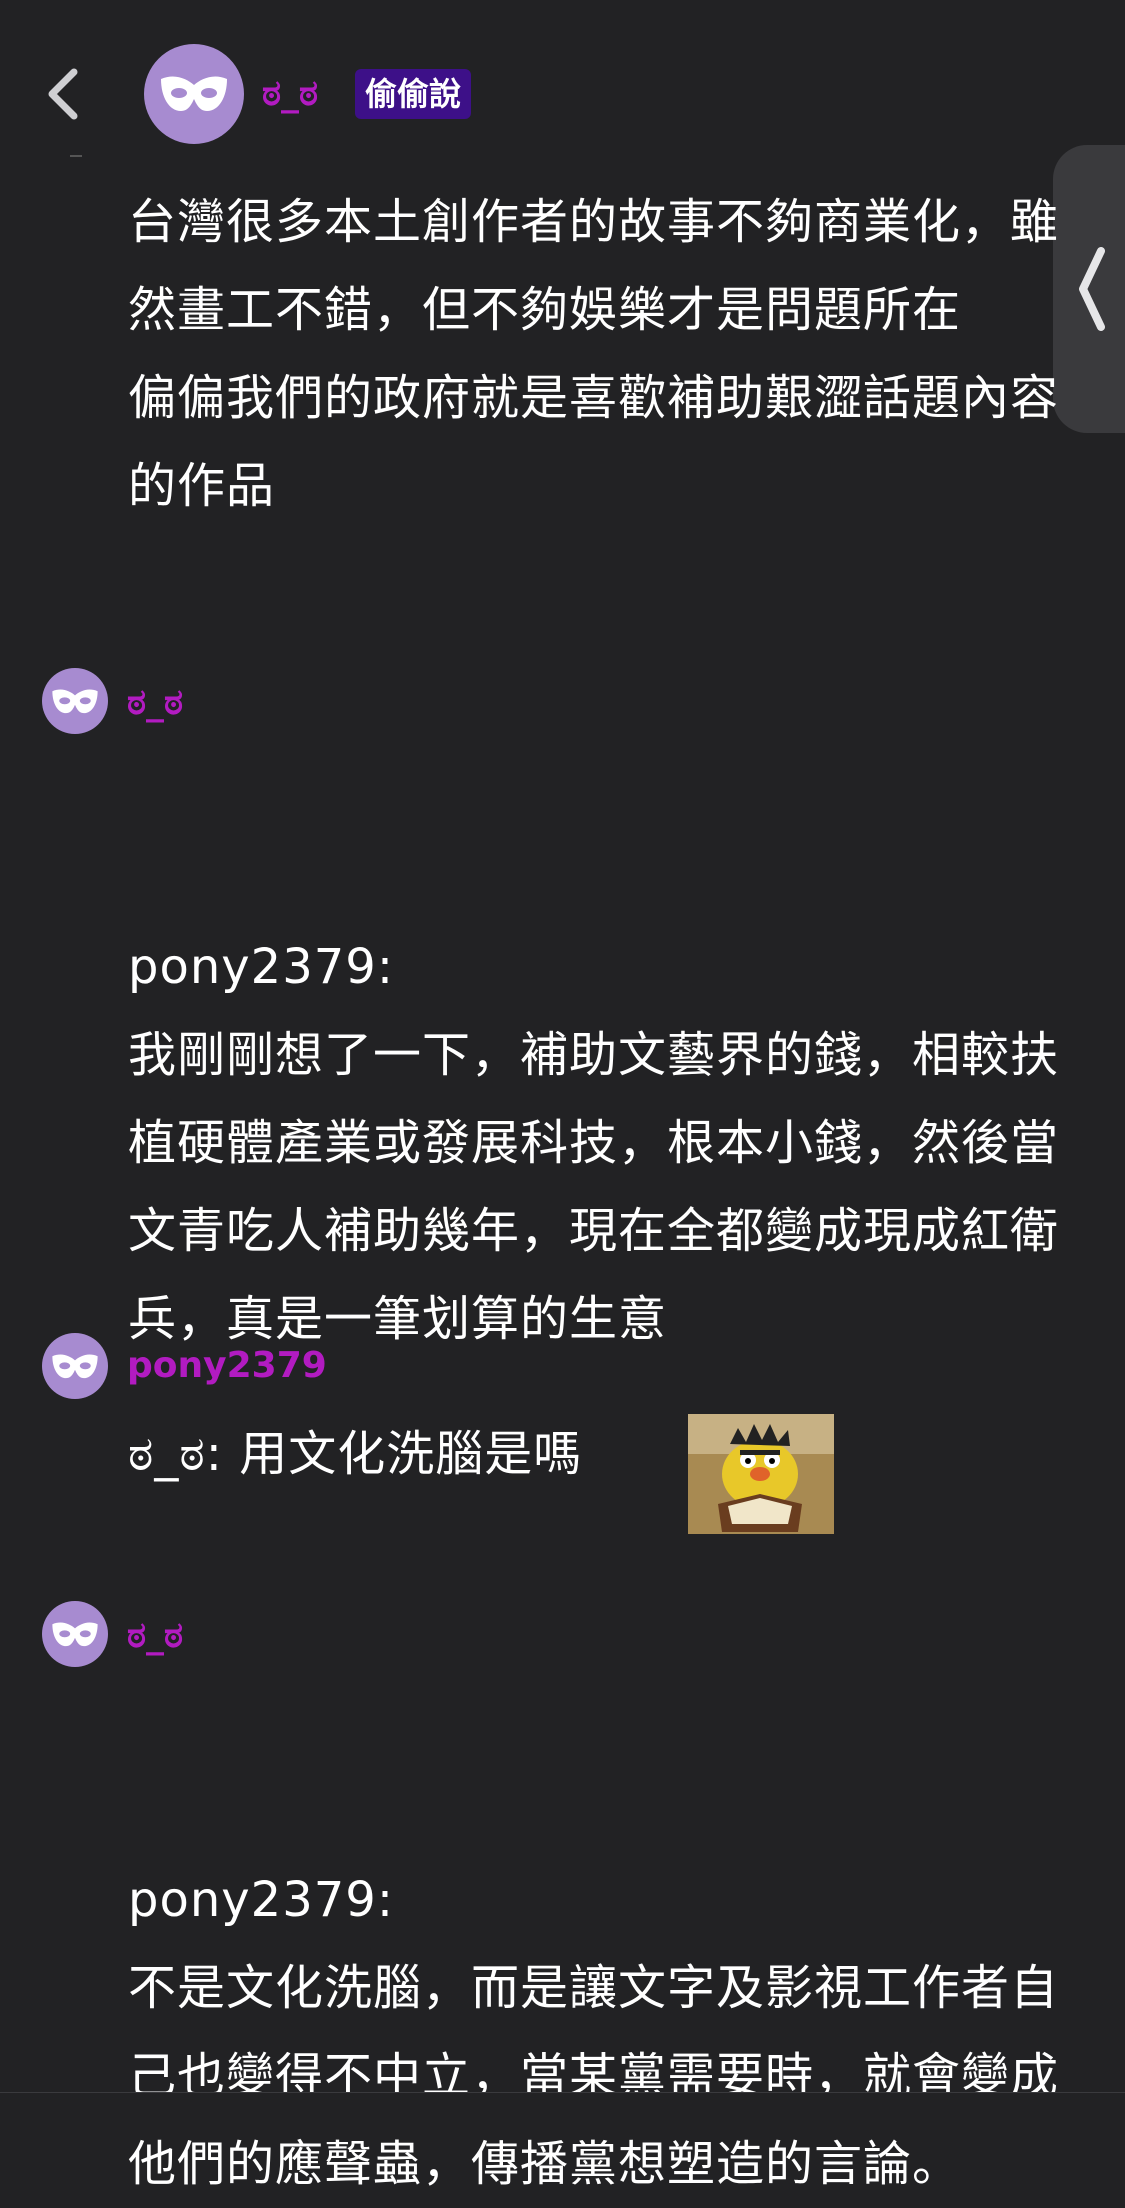 This screenshot has height=2208, width=1125. I want to click on bert-reading-sticker, so click(761, 1474).